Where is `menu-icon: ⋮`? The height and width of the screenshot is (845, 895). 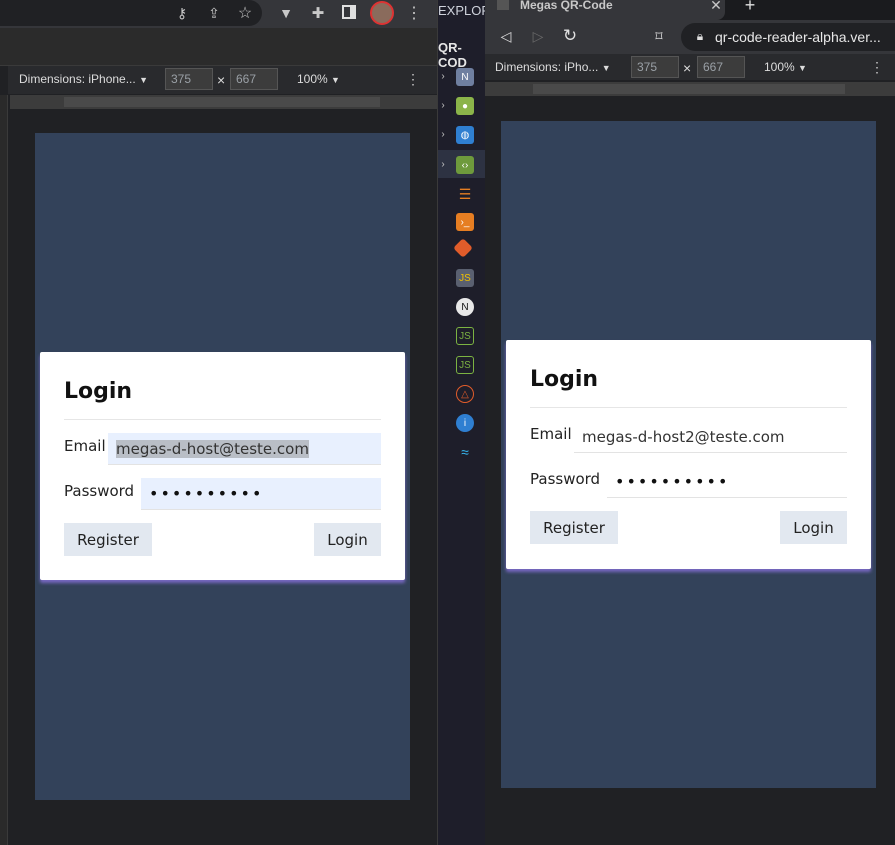
menu-icon: ⋮ is located at coordinates (414, 13).